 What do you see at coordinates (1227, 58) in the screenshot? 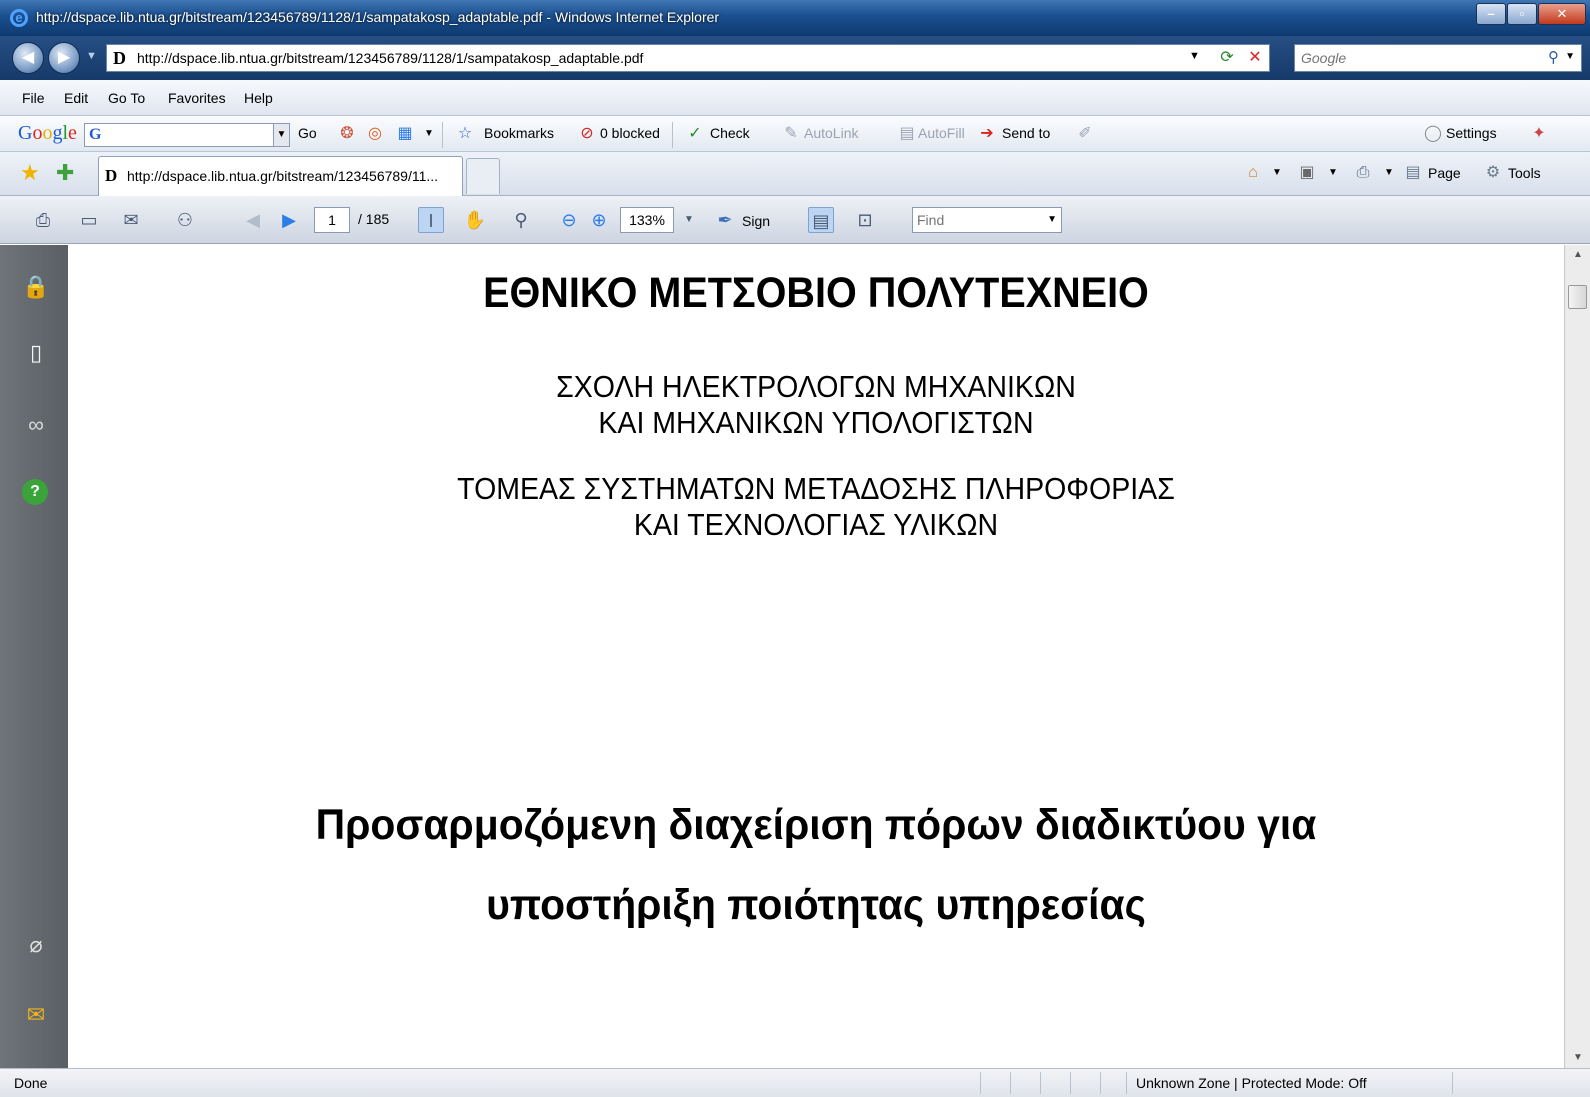
I see `refresh-icon: ⟳` at bounding box center [1227, 58].